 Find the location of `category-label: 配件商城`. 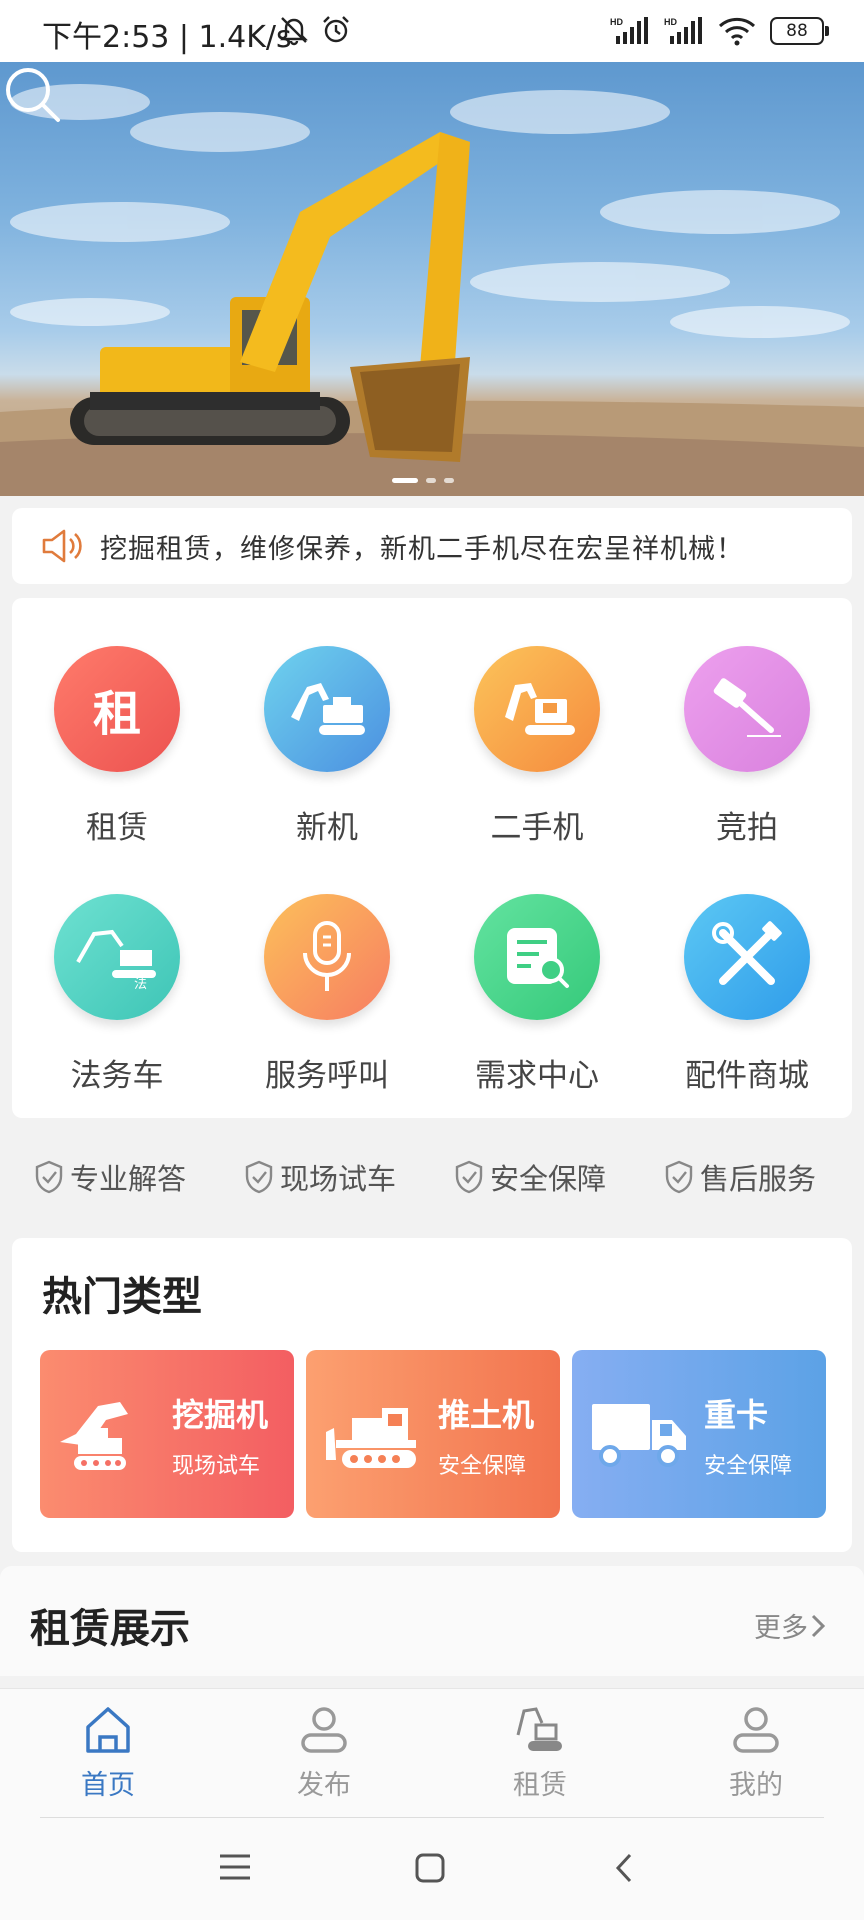

category-label: 配件商城 is located at coordinates (747, 1076).